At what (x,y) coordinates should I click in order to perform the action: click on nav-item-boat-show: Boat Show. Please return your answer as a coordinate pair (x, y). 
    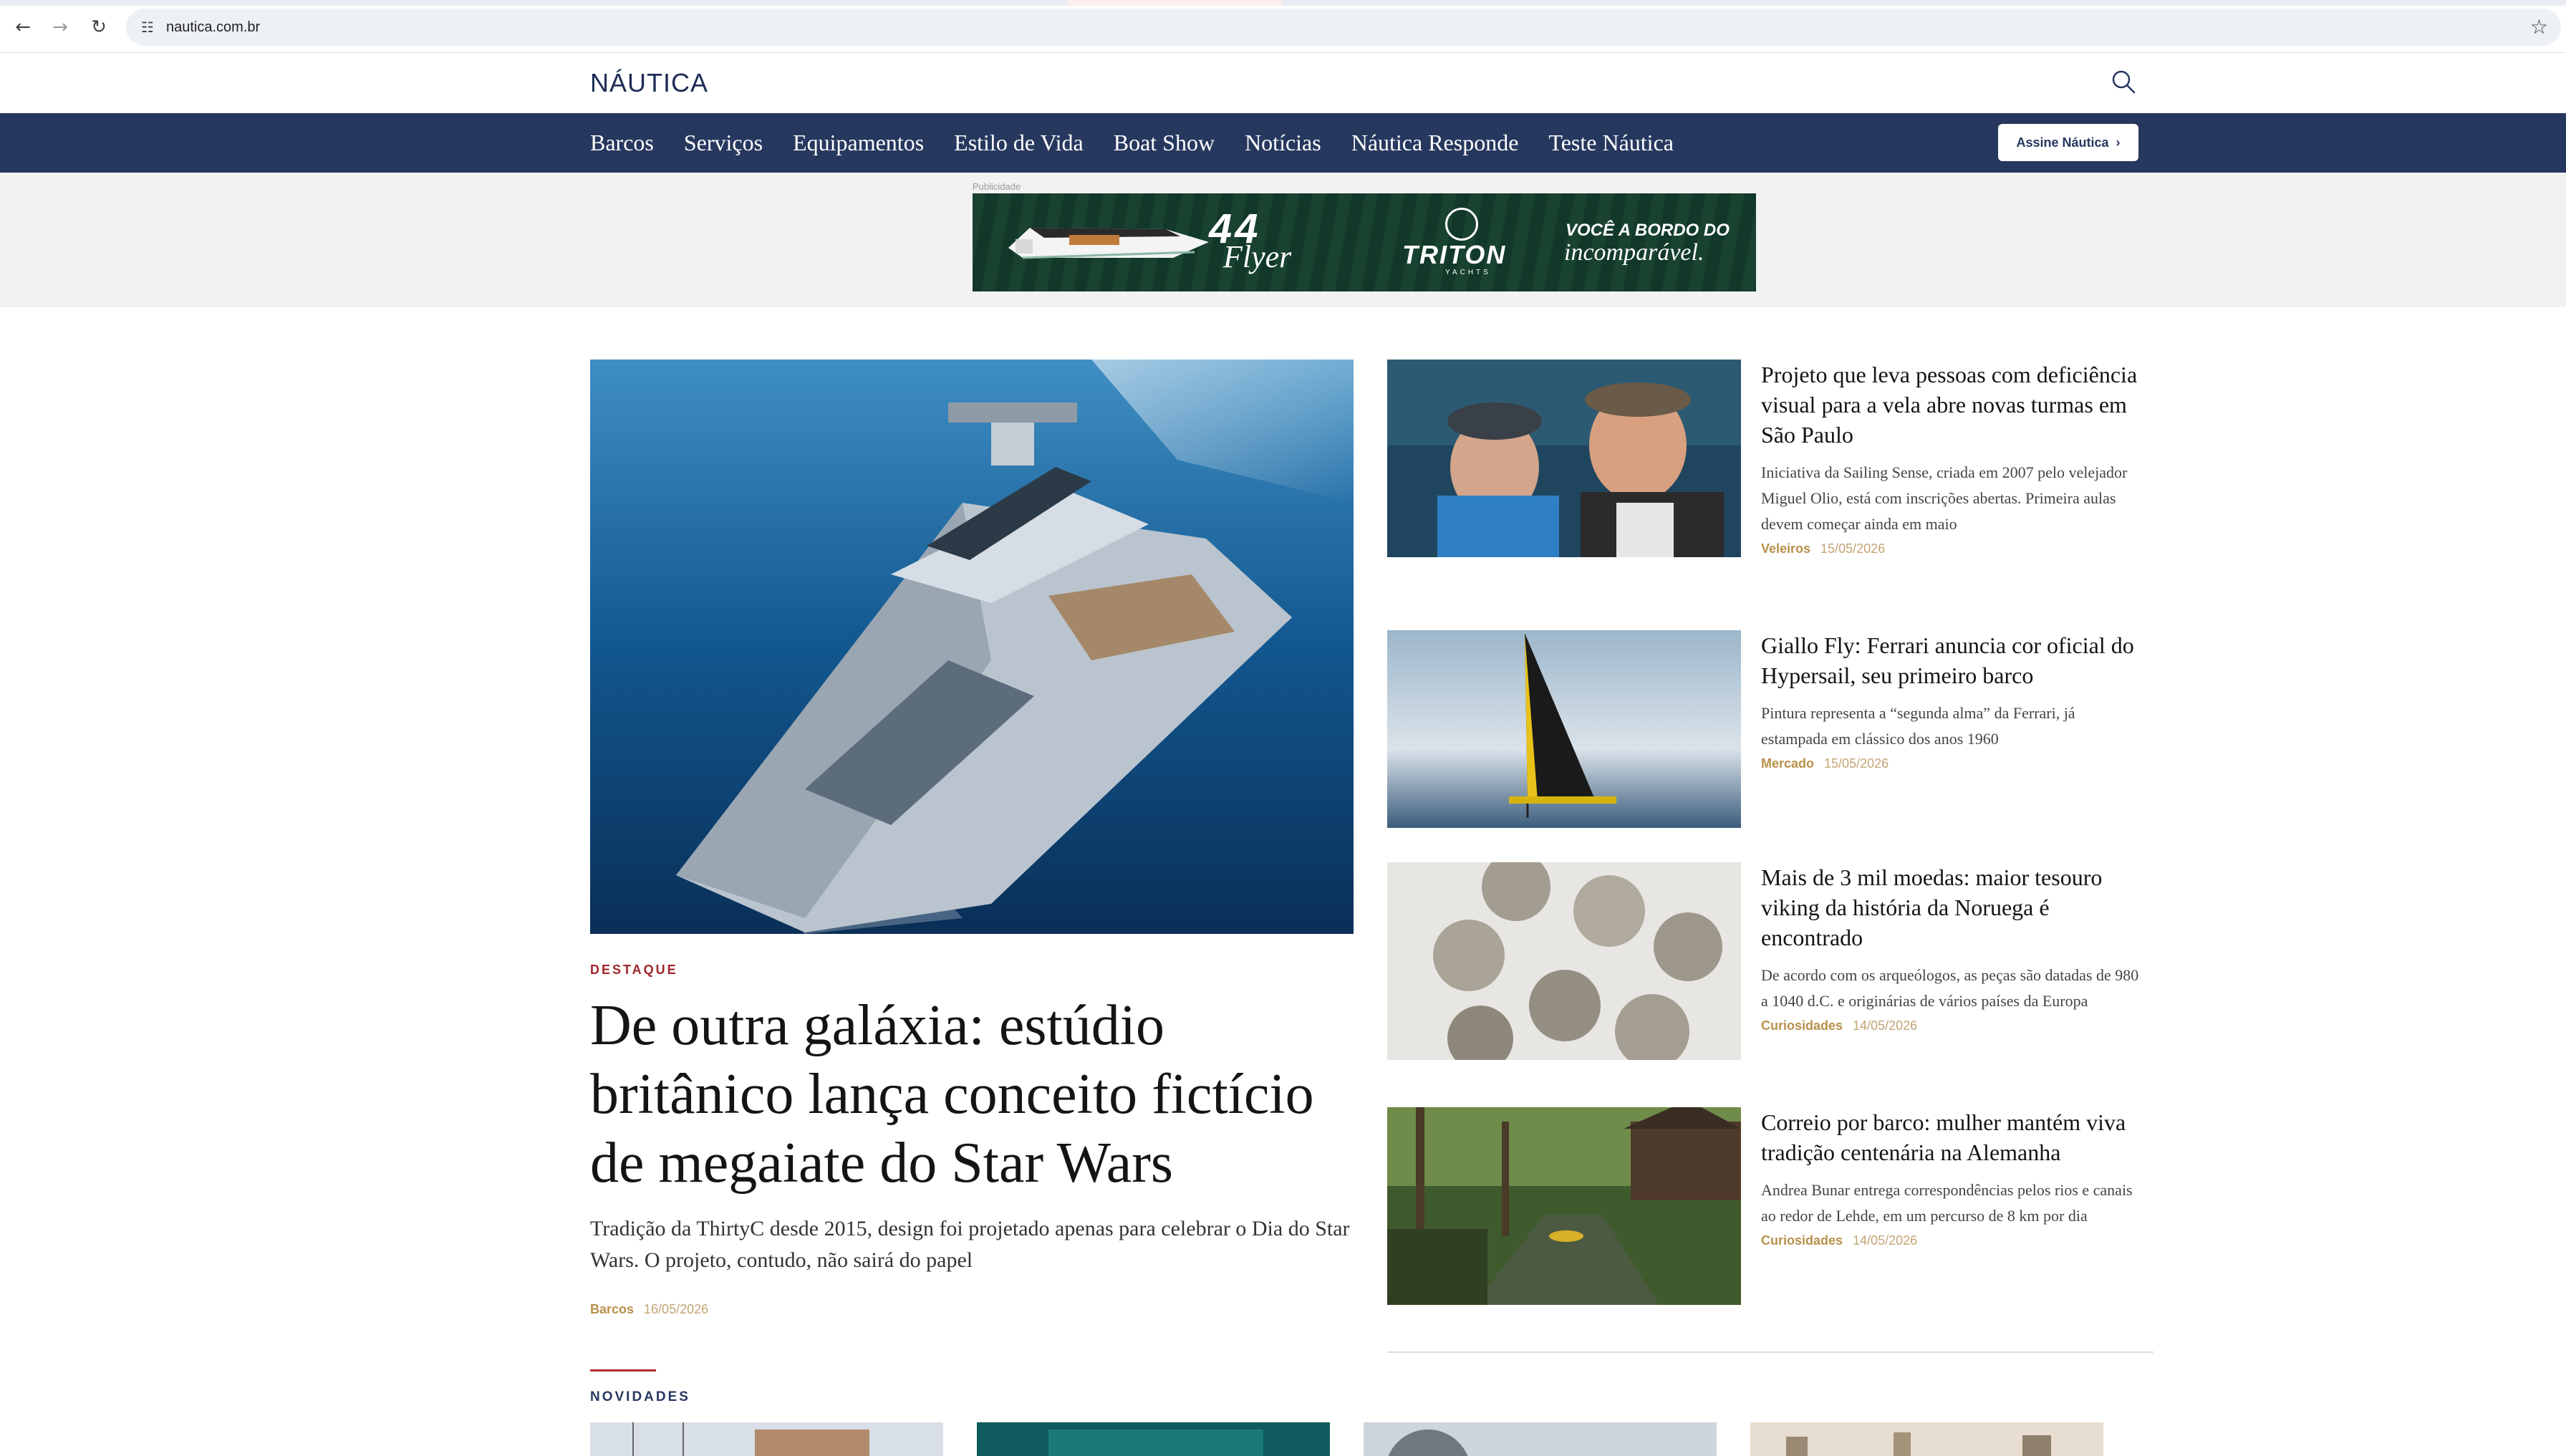
    Looking at the image, I should click on (1164, 143).